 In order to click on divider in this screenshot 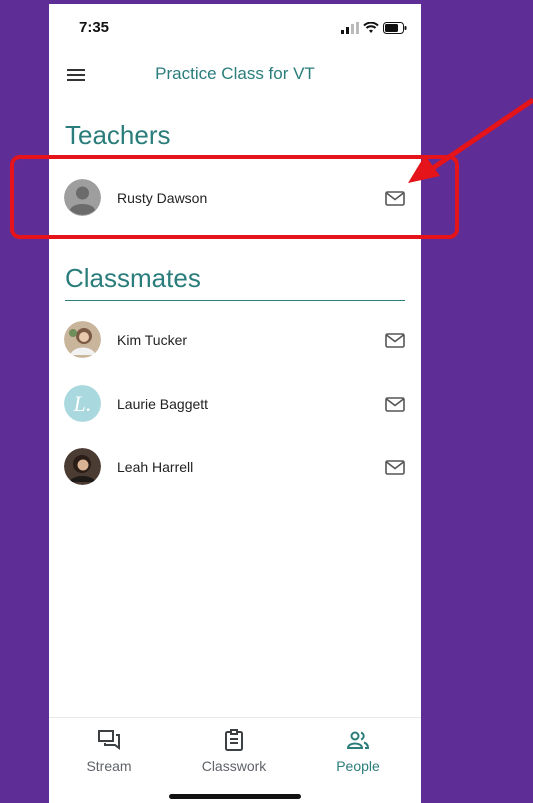, I will do `click(235, 300)`.